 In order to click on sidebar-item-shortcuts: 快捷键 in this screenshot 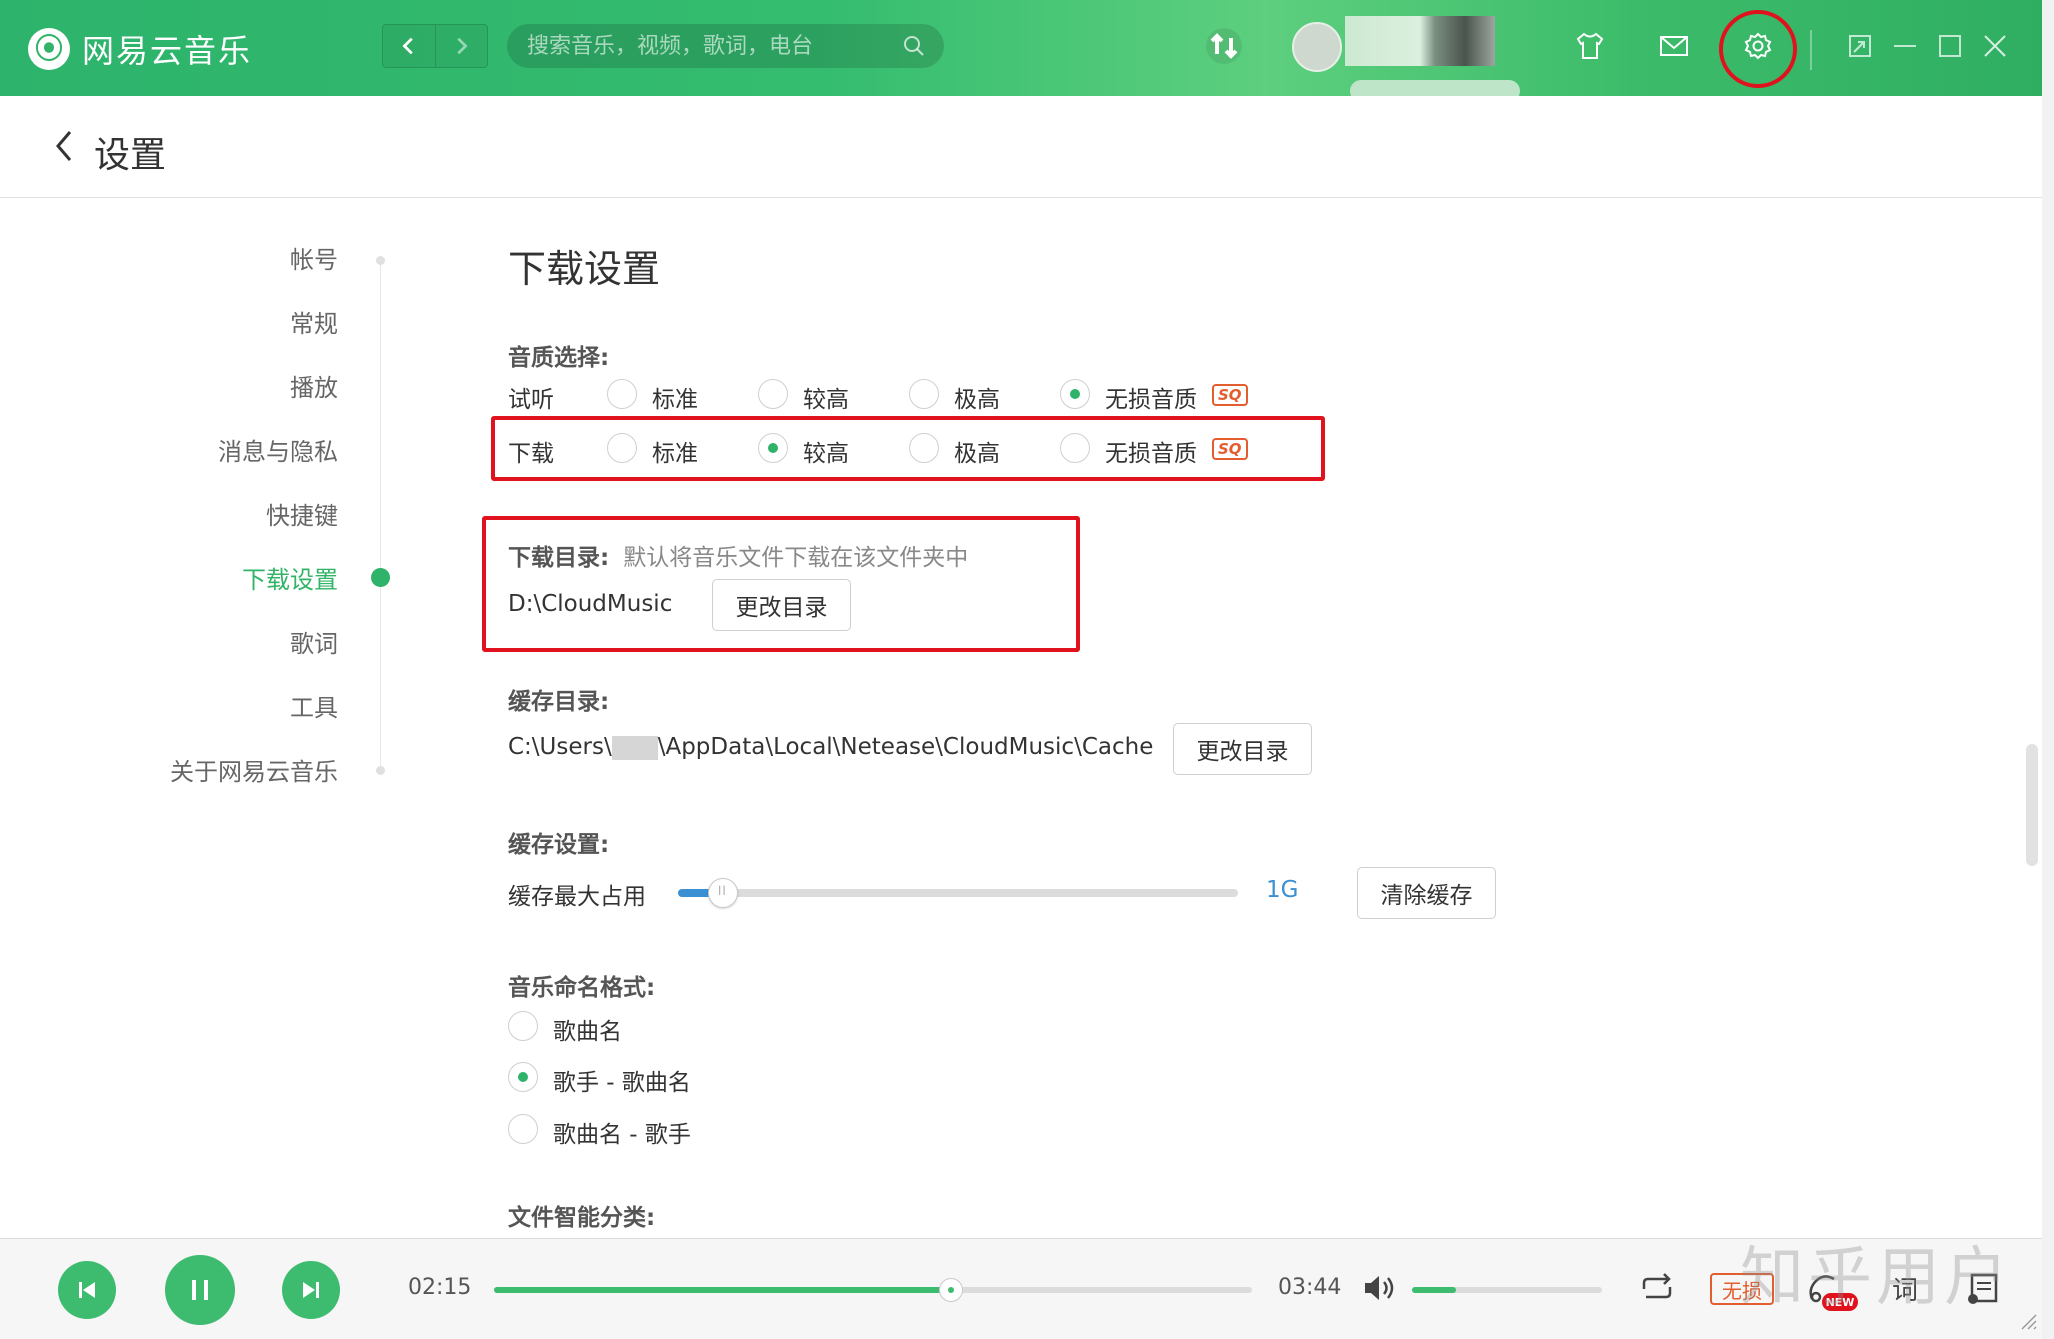, I will do `click(302, 513)`.